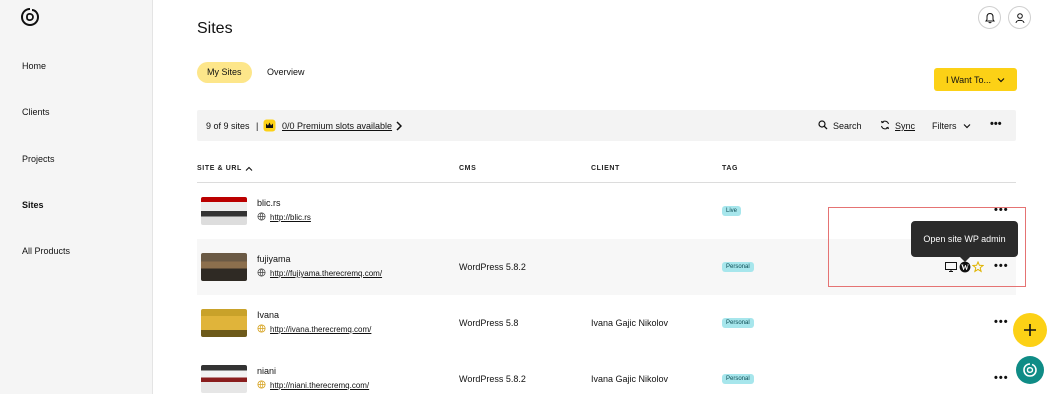 Image resolution: width=1050 pixels, height=394 pixels. What do you see at coordinates (33, 205) in the screenshot?
I see `sidebar-item-sites: Sites` at bounding box center [33, 205].